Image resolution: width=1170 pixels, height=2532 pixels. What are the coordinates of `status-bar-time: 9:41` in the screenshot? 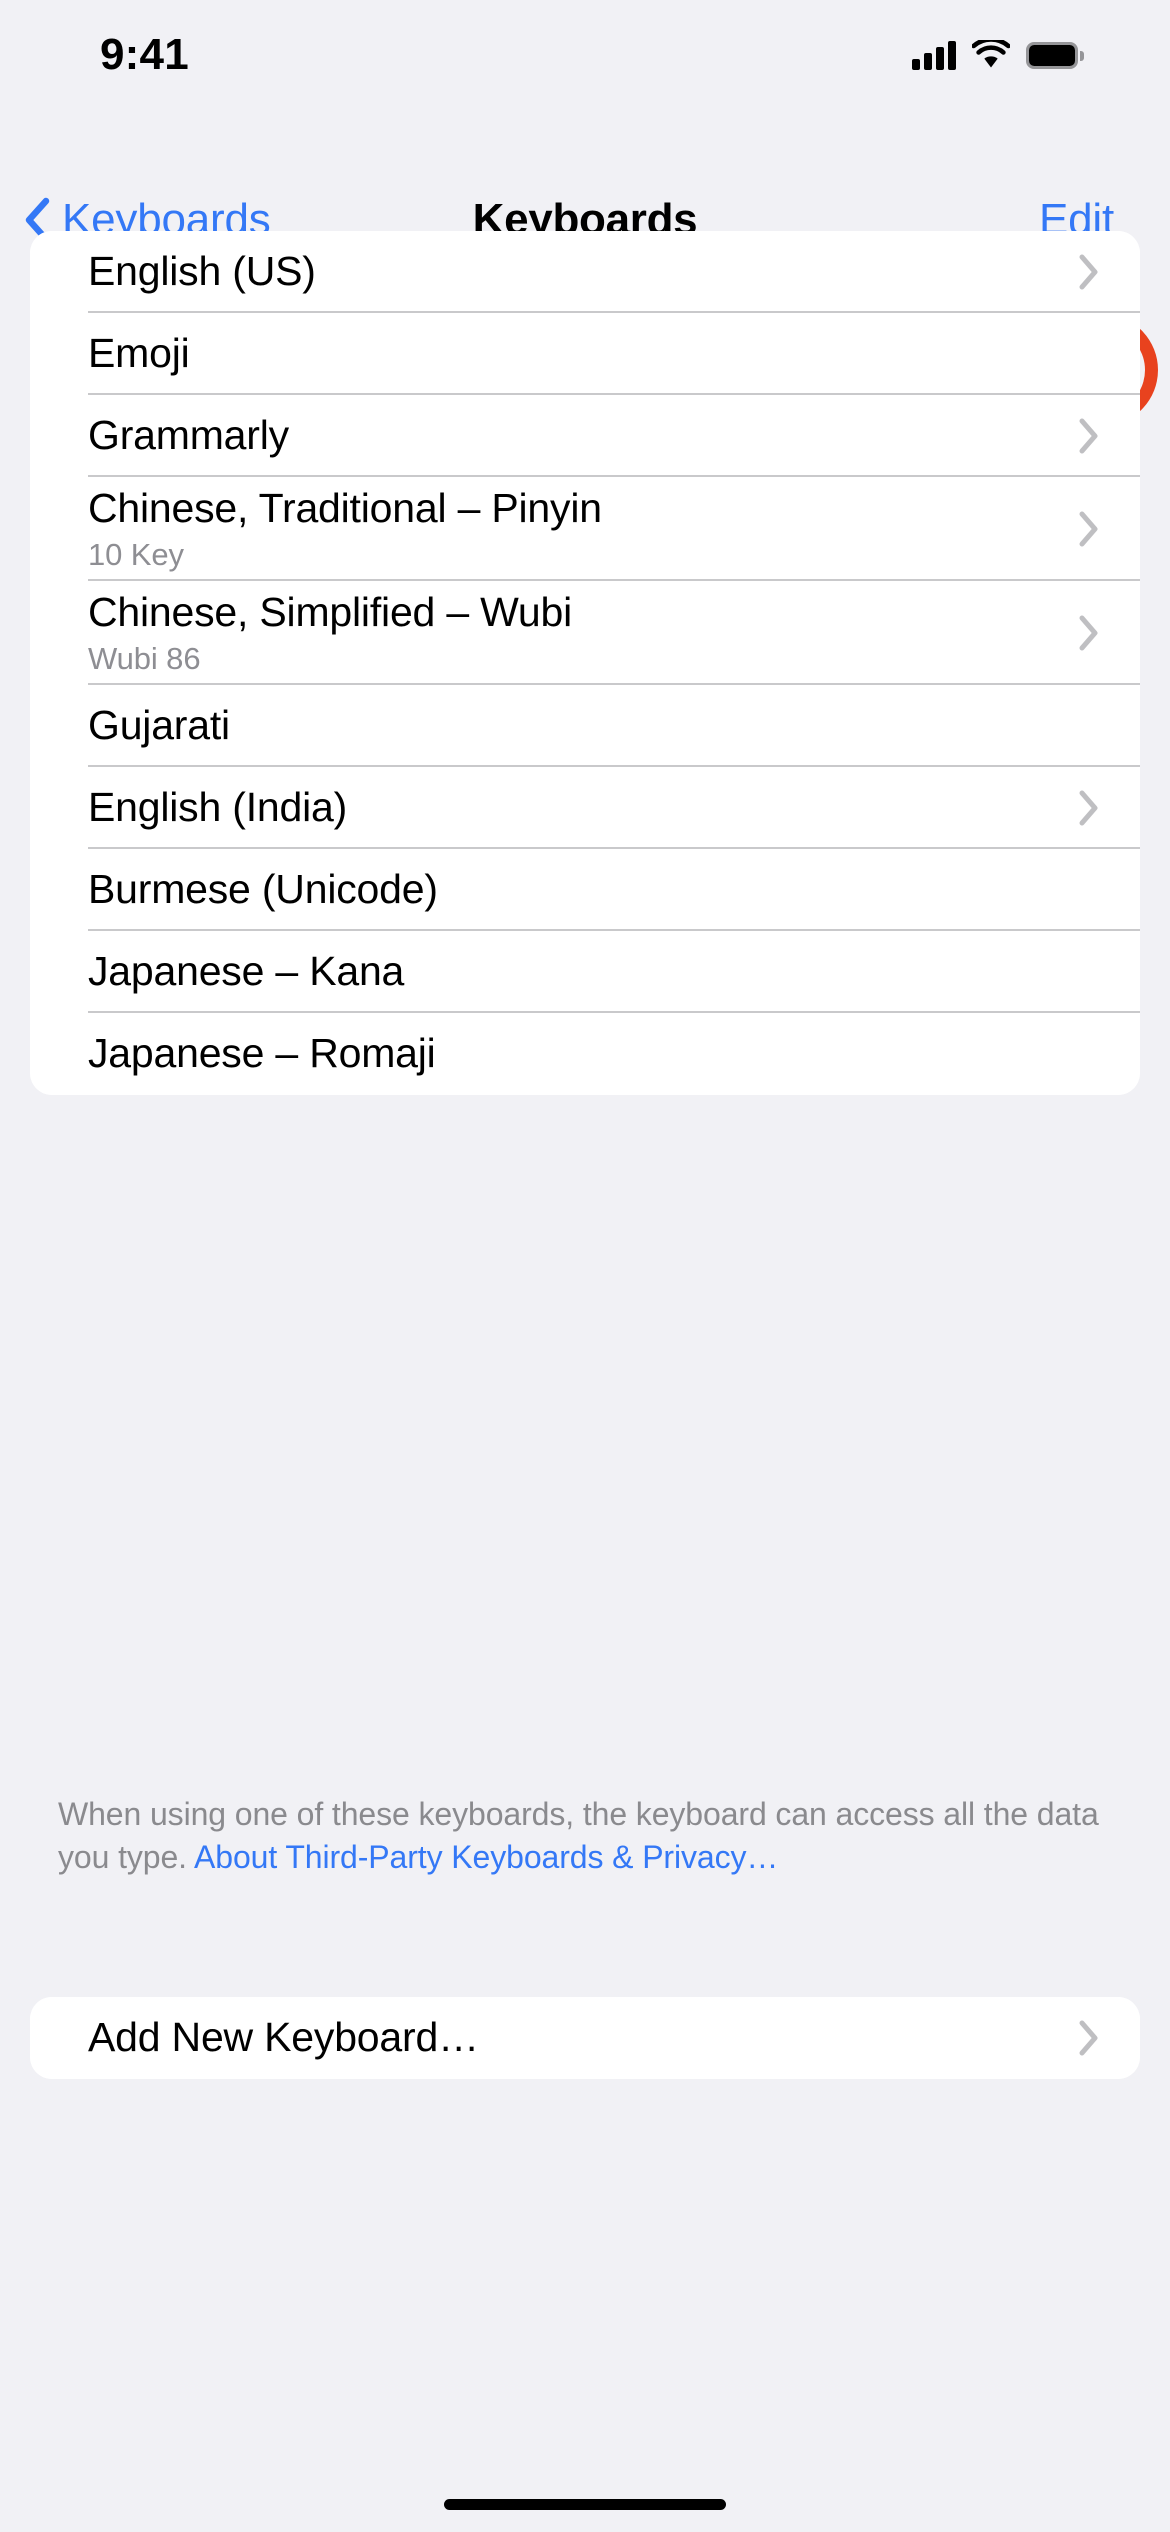 It's located at (144, 54).